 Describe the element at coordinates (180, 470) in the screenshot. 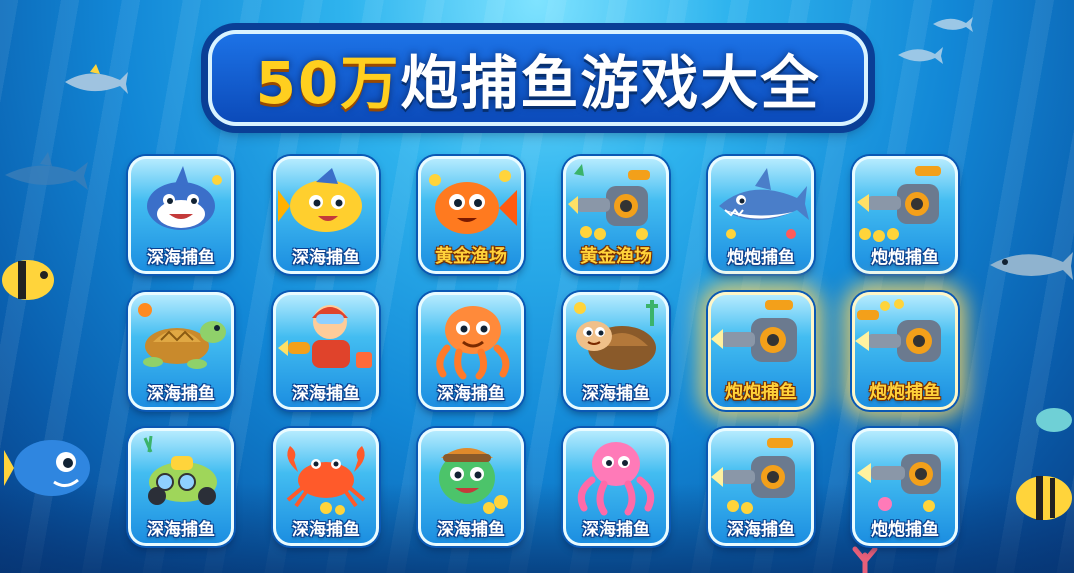

I see `submarine-icon` at that location.